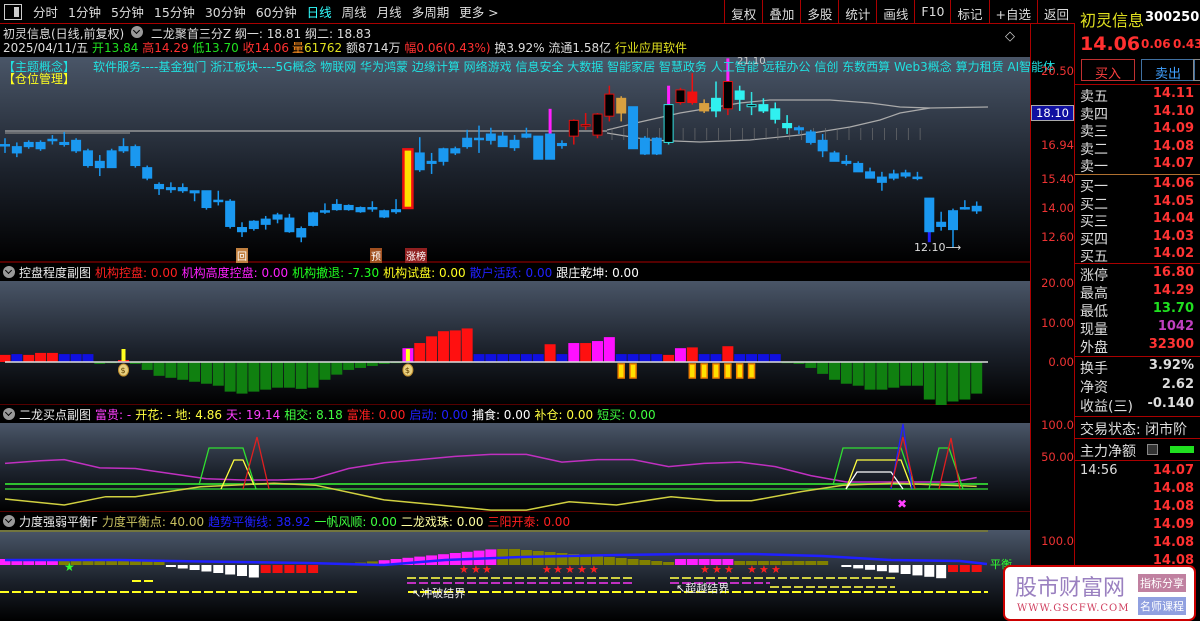  I want to click on tab-period-8: 月线, so click(389, 11).